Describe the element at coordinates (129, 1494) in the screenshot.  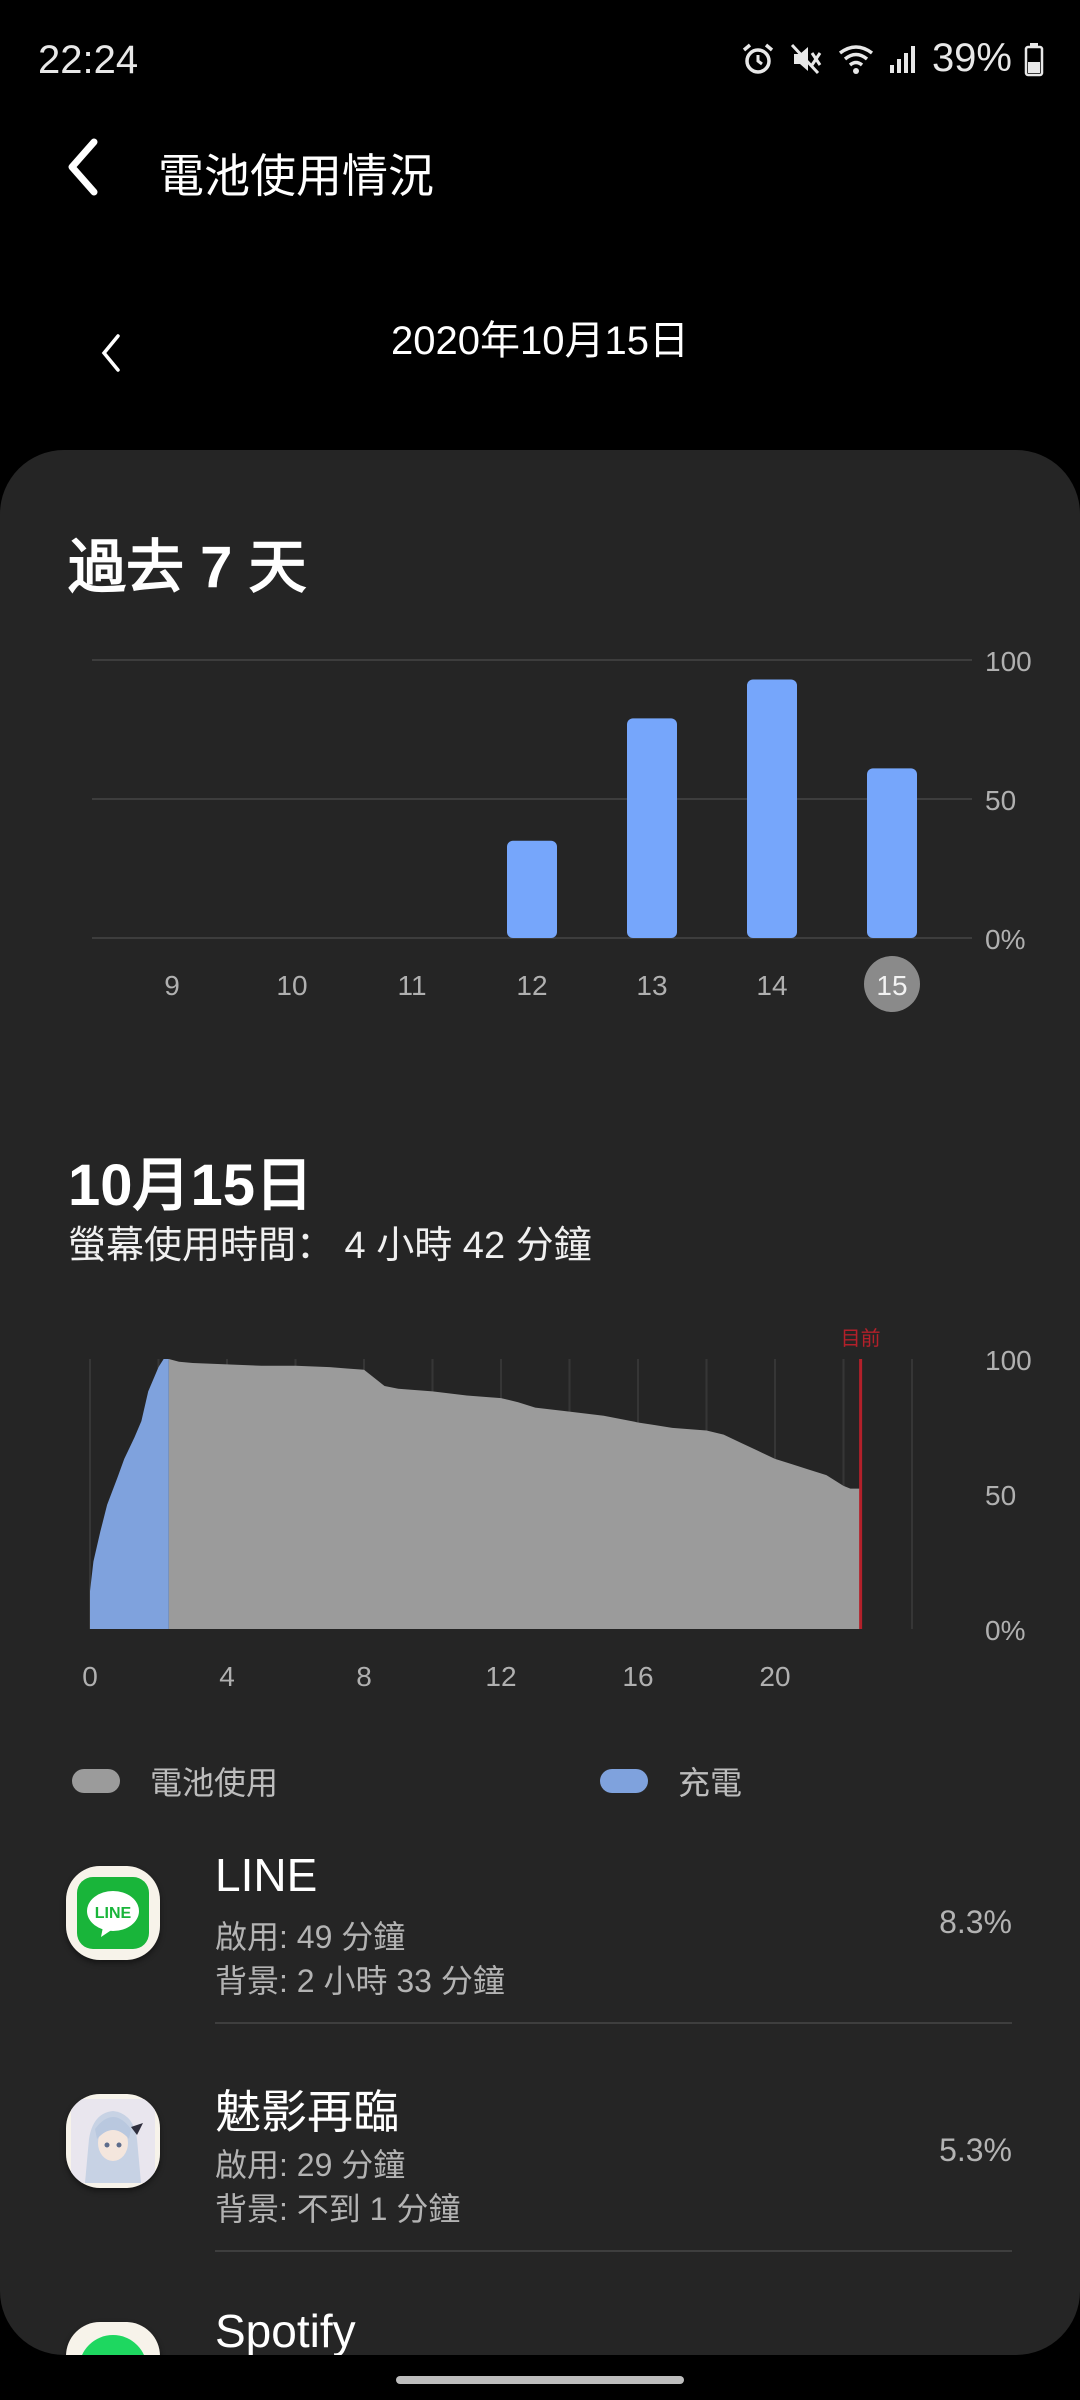
I see `charging-area` at that location.